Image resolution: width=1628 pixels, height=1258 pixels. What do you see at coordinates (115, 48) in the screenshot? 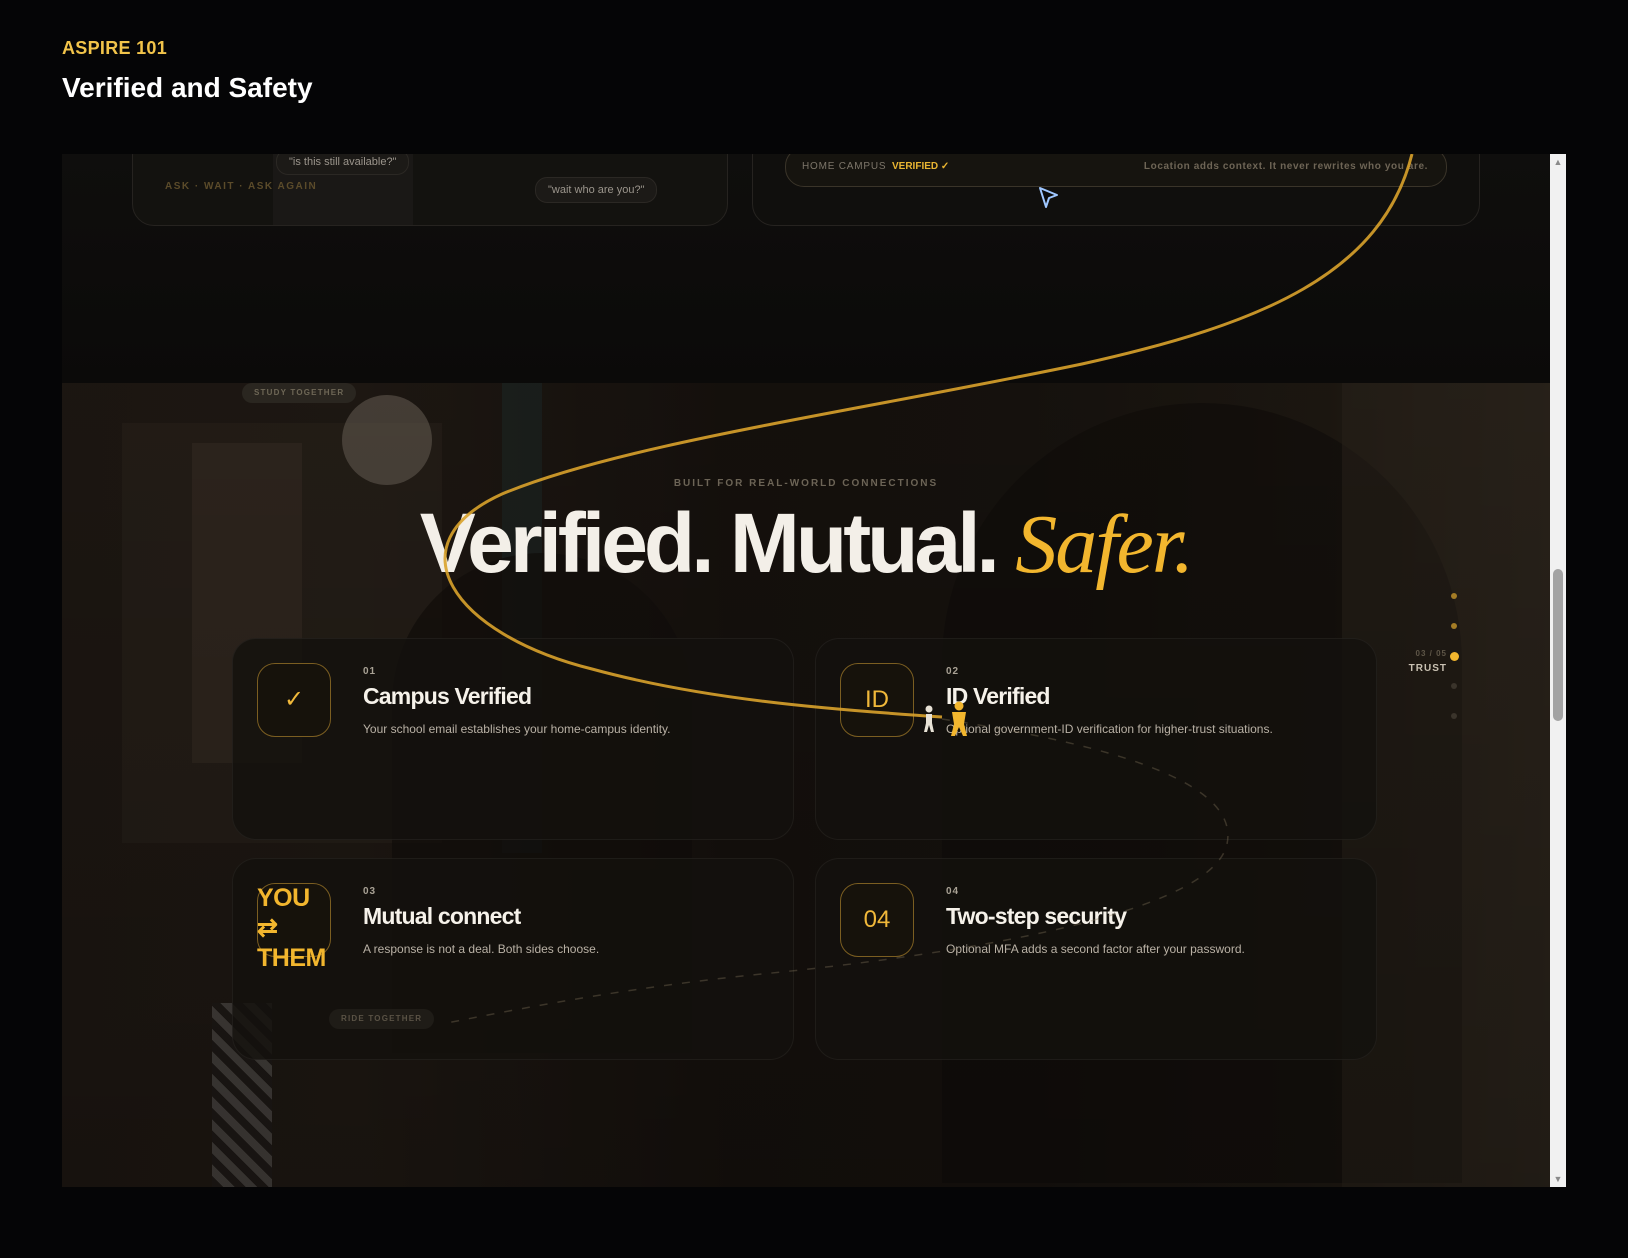
I see `brand-label: ASPIRE 101` at bounding box center [115, 48].